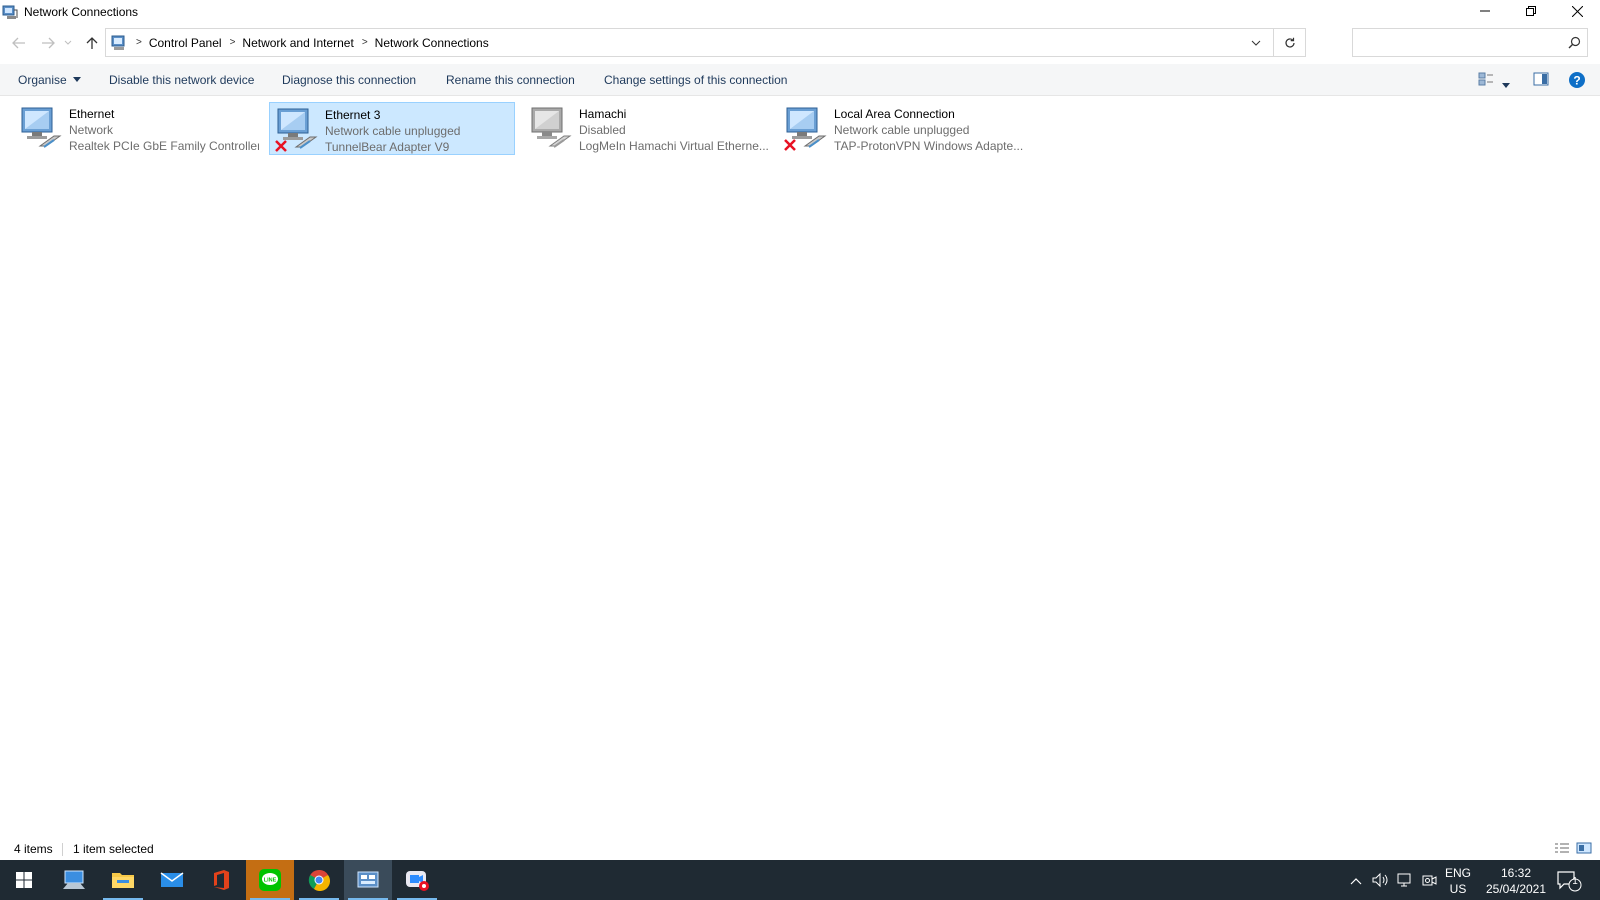 The height and width of the screenshot is (900, 1600). What do you see at coordinates (1458, 889) in the screenshot?
I see `keyboard-layout: US` at bounding box center [1458, 889].